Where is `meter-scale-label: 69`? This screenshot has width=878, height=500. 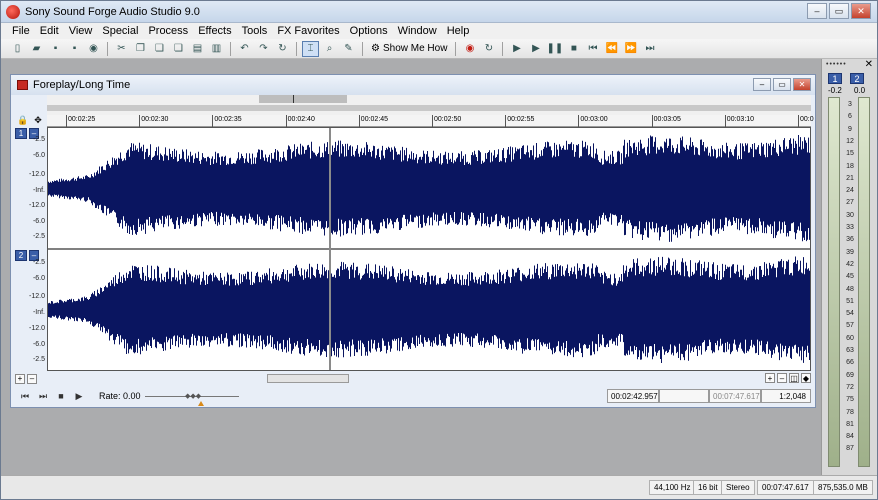
meter-scale-label: 69 is located at coordinates (850, 375).